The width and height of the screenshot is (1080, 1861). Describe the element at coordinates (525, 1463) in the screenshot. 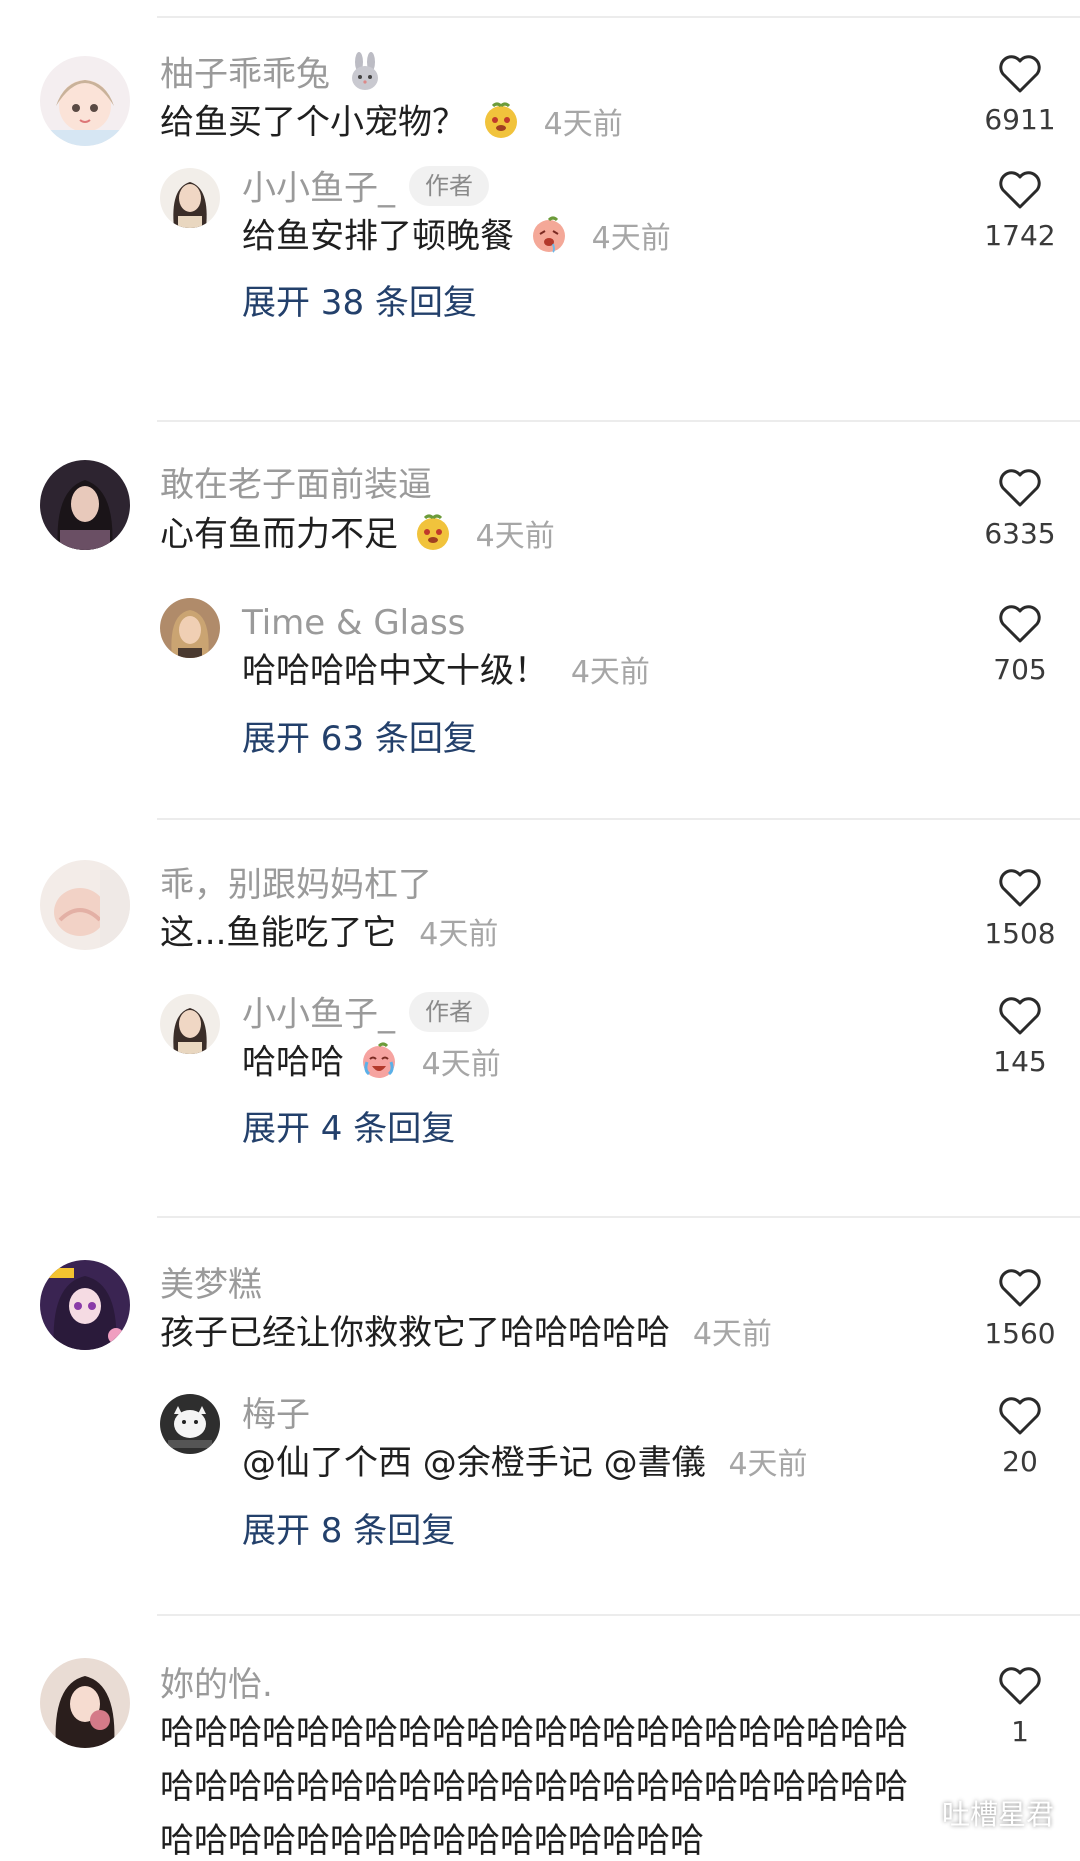

I see `reply-text: @仙了个西 @余橙手记 @書儀 4天前` at that location.